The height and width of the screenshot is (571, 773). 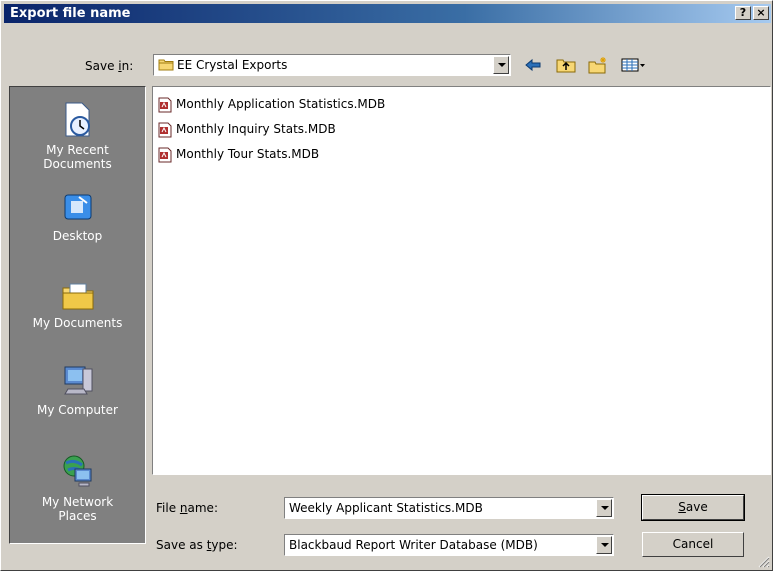 What do you see at coordinates (387, 13) in the screenshot?
I see `title-bar: Export file name ? ×` at bounding box center [387, 13].